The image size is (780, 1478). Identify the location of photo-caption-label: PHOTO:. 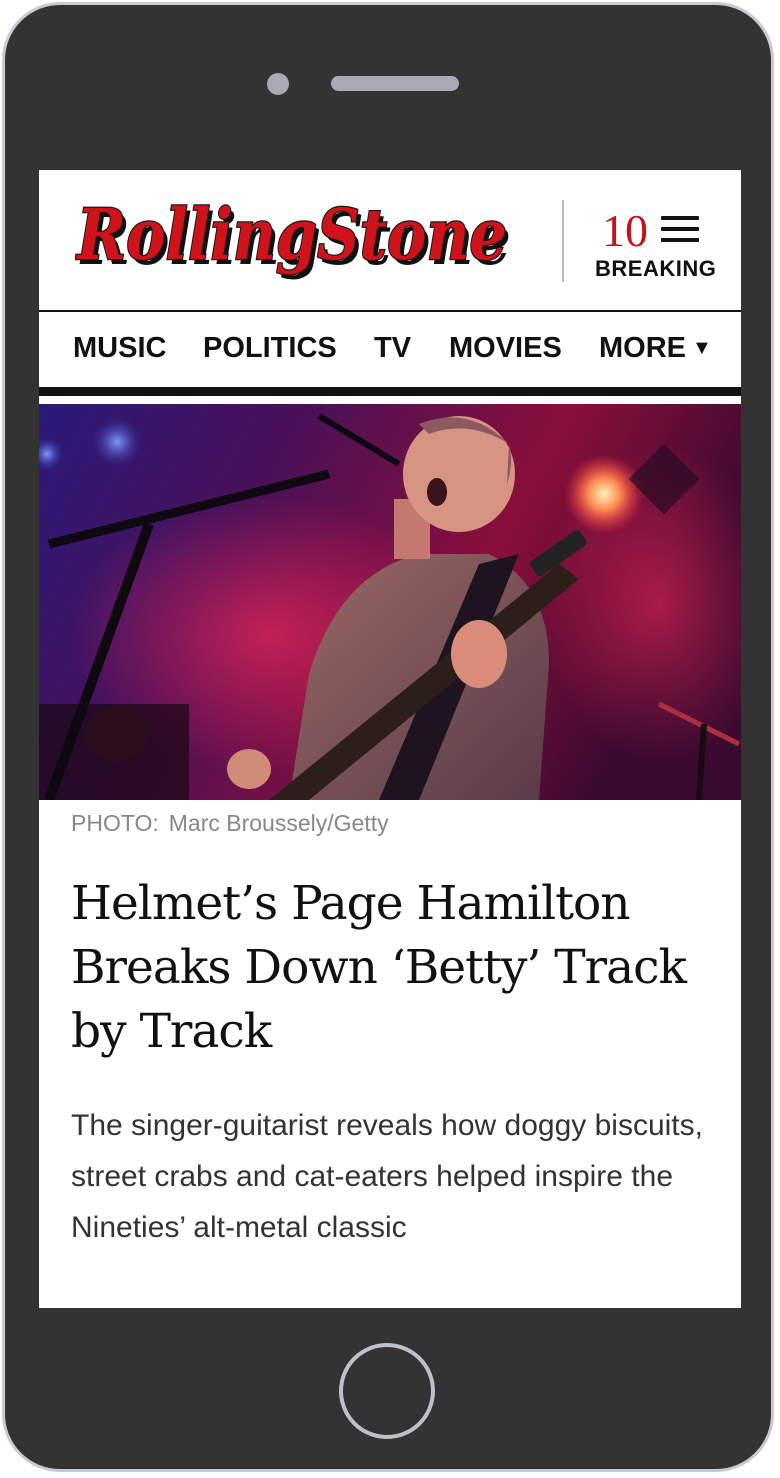
(115, 823).